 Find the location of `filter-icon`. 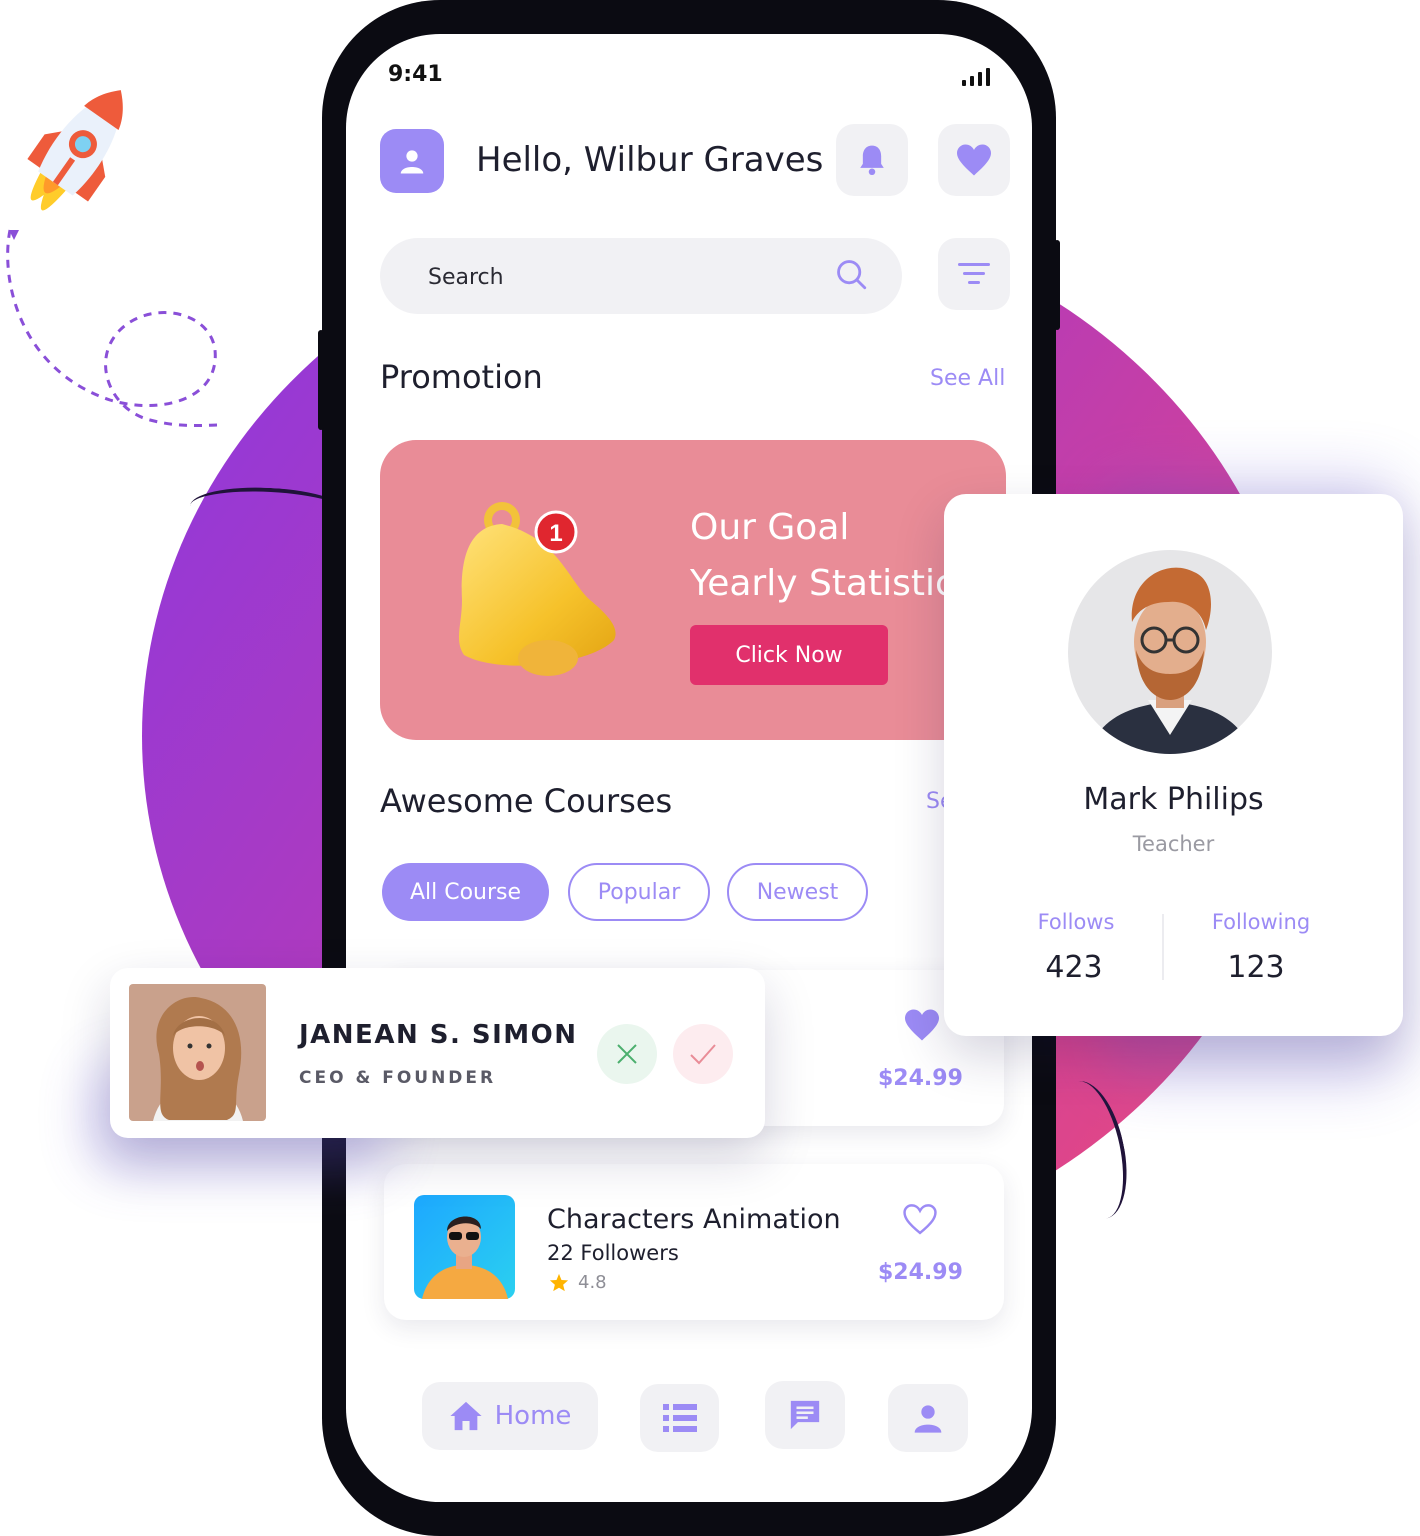

filter-icon is located at coordinates (974, 273).